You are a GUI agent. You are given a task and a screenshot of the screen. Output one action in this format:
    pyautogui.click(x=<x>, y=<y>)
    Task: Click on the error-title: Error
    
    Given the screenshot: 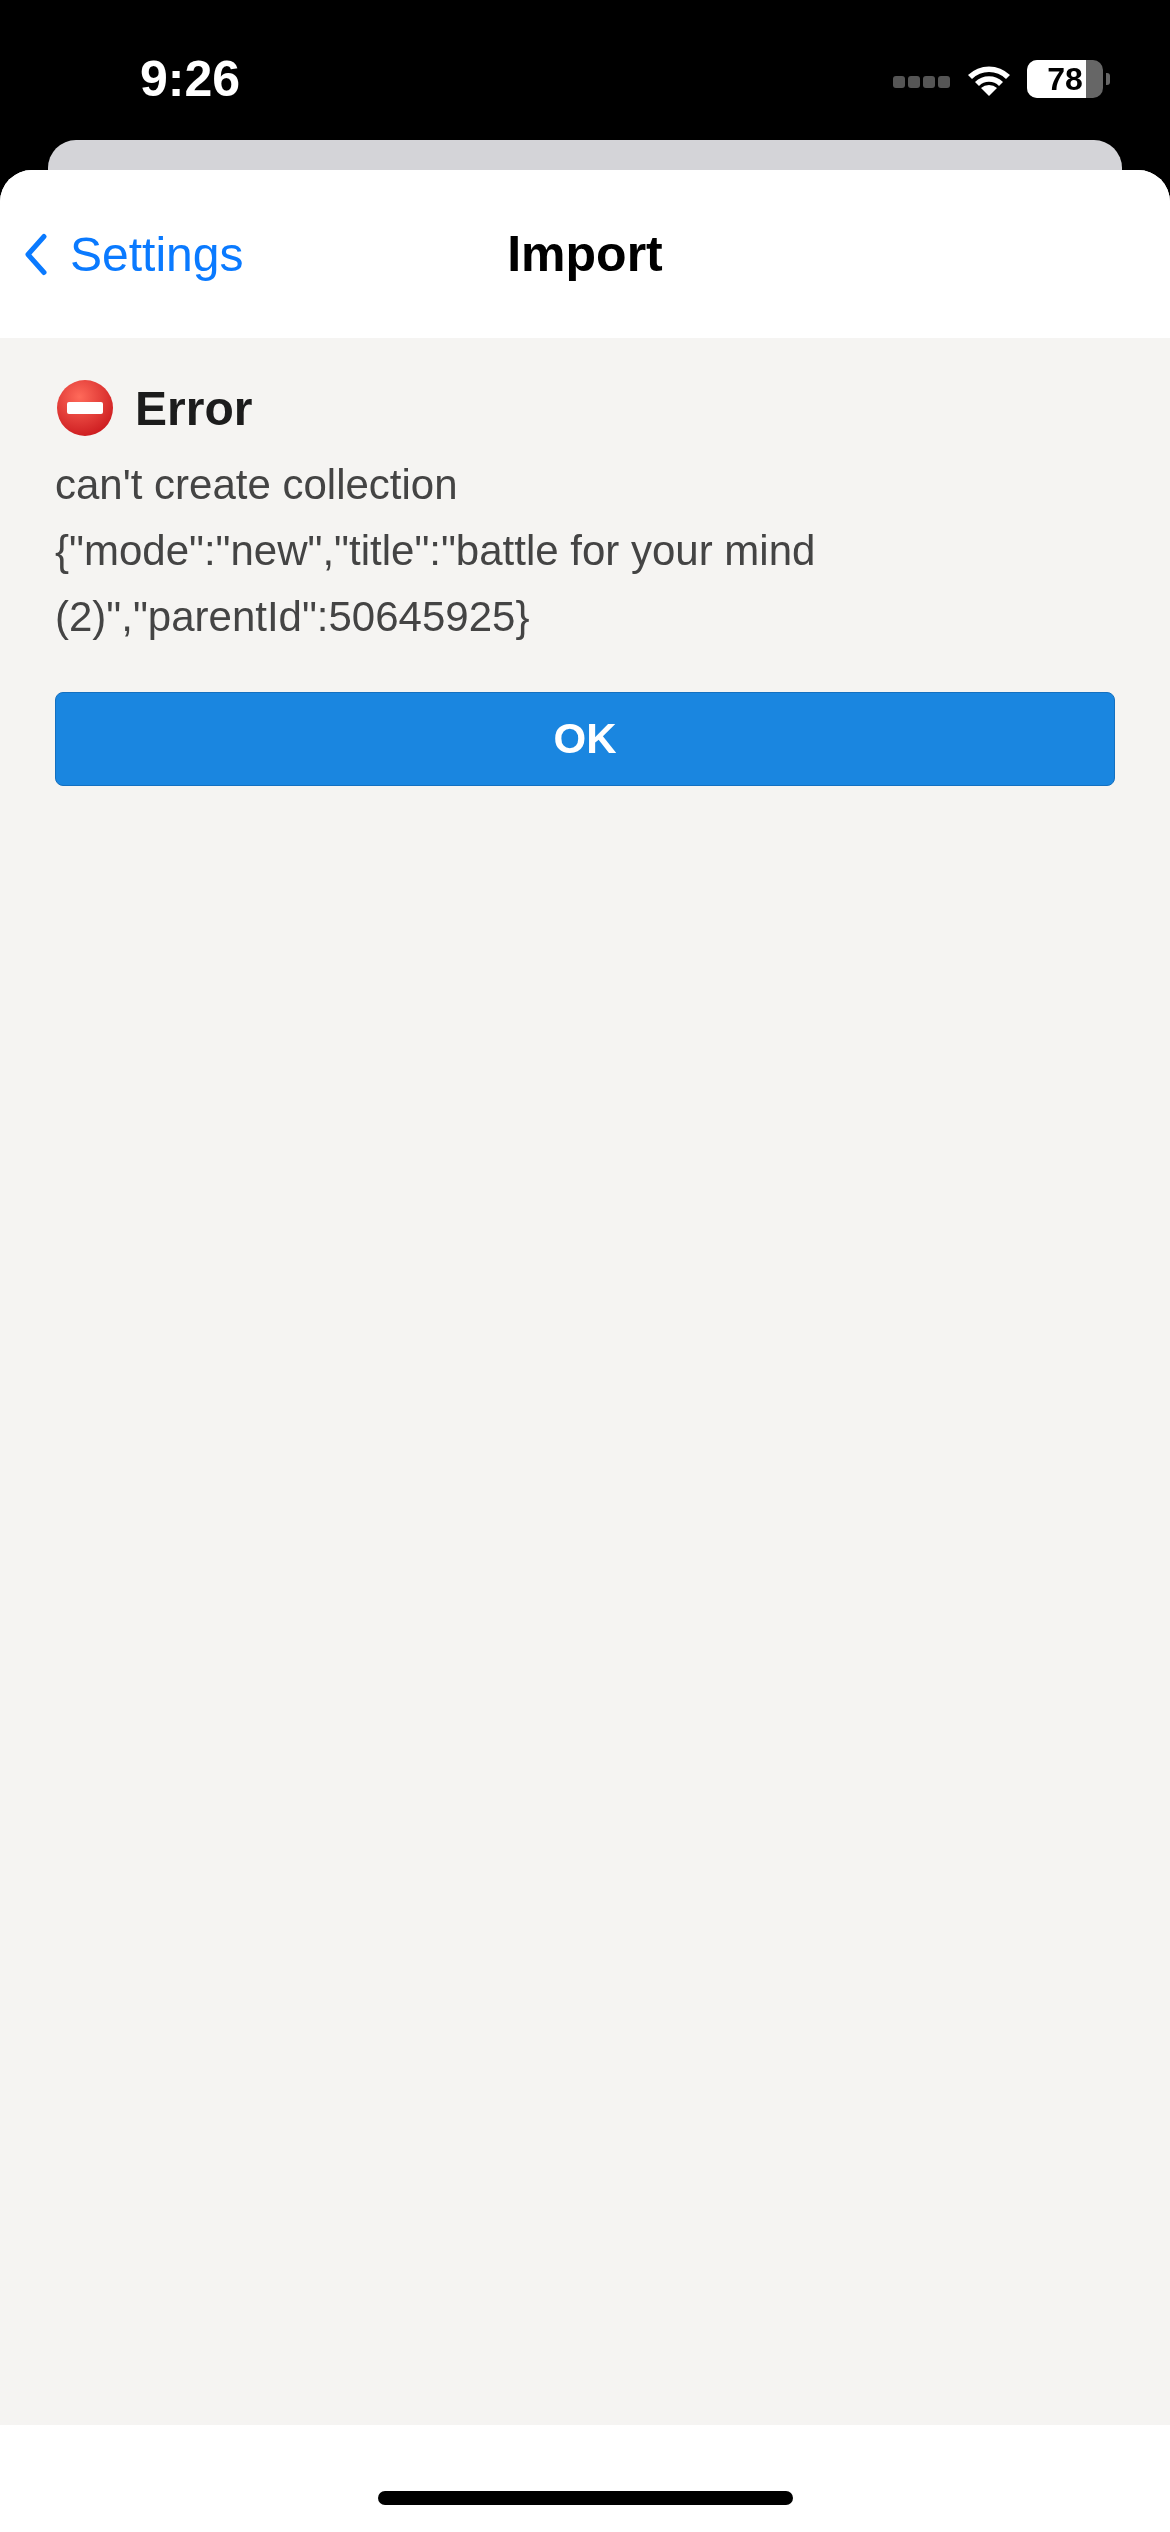 What is the action you would take?
    pyautogui.click(x=194, y=408)
    